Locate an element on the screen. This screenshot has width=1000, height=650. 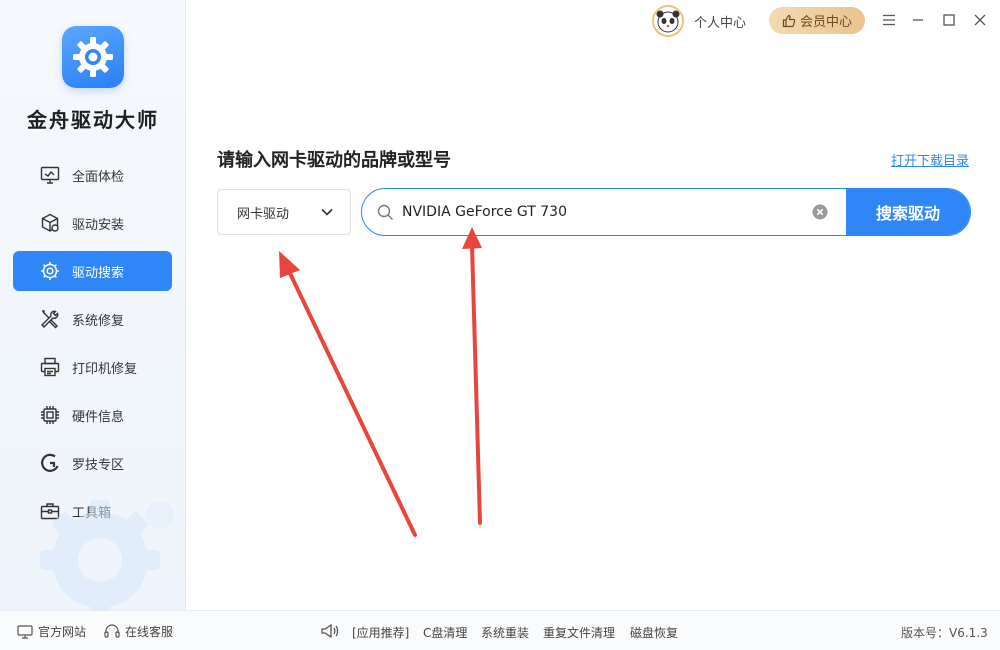
footer-link-c-drive-clean: C盘清理 is located at coordinates (445, 632).